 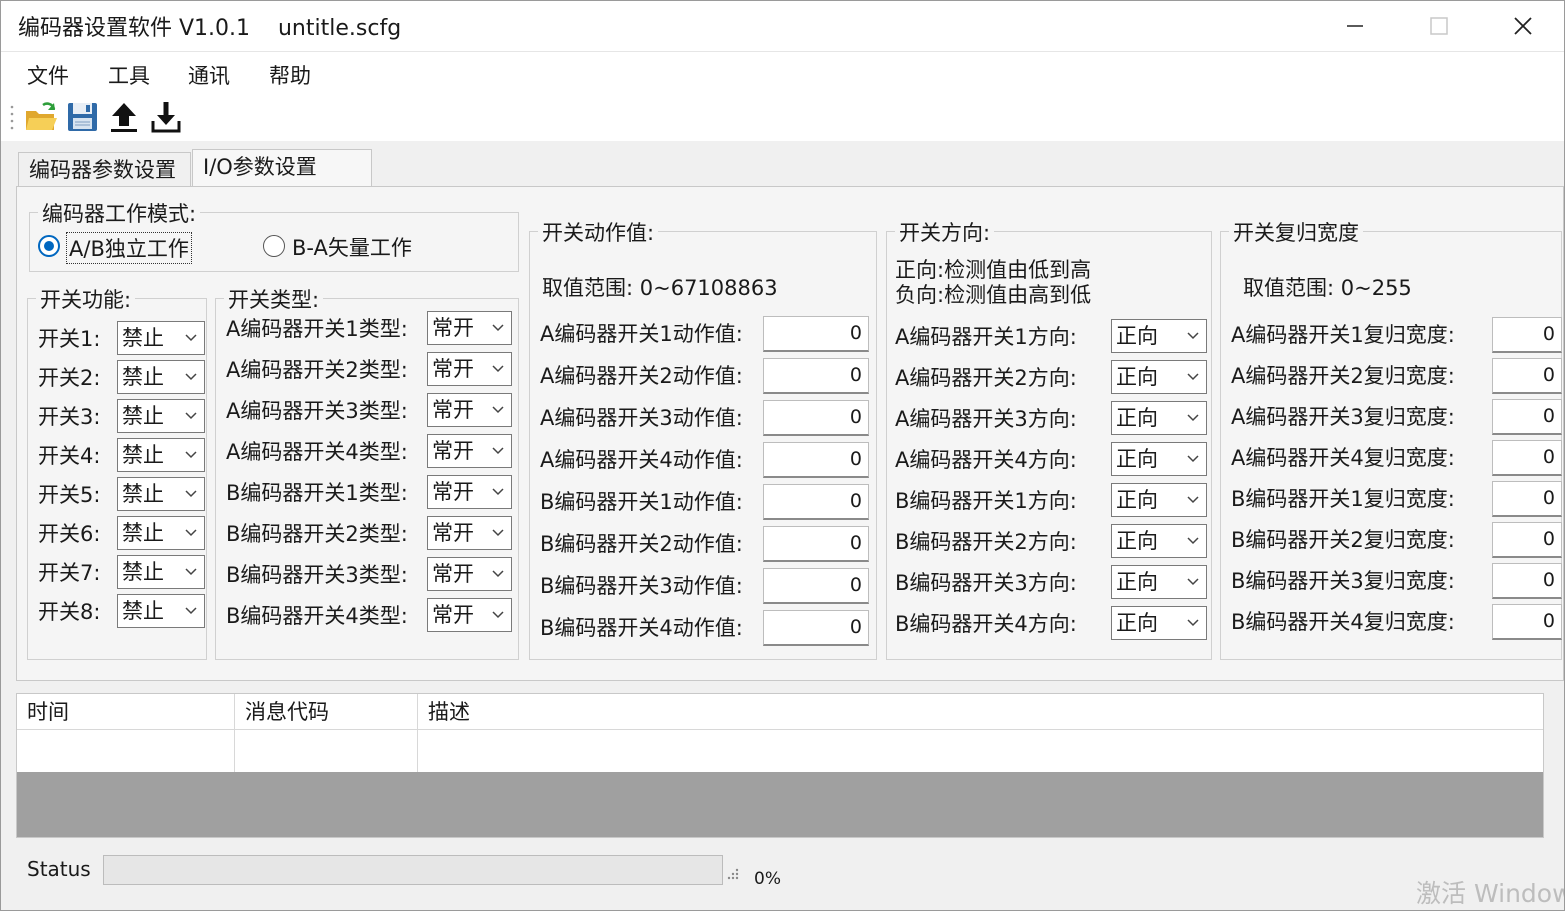 I want to click on switch-reset-input-7: 0, so click(x=1527, y=581).